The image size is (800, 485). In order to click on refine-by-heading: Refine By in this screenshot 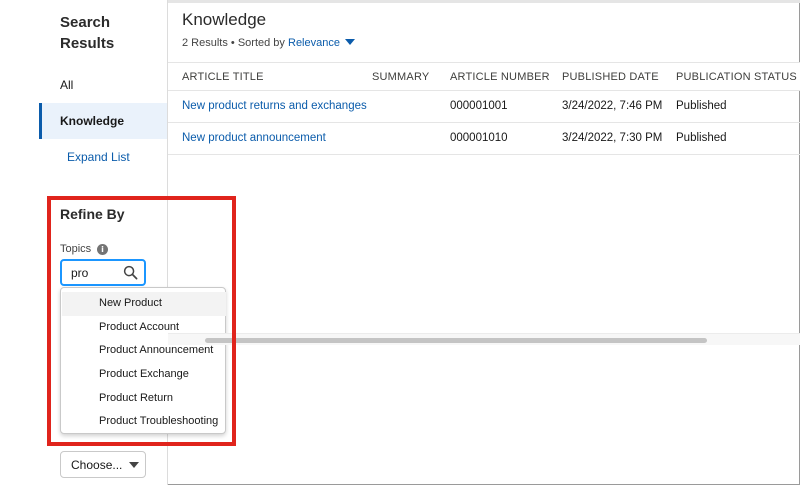, I will do `click(92, 214)`.